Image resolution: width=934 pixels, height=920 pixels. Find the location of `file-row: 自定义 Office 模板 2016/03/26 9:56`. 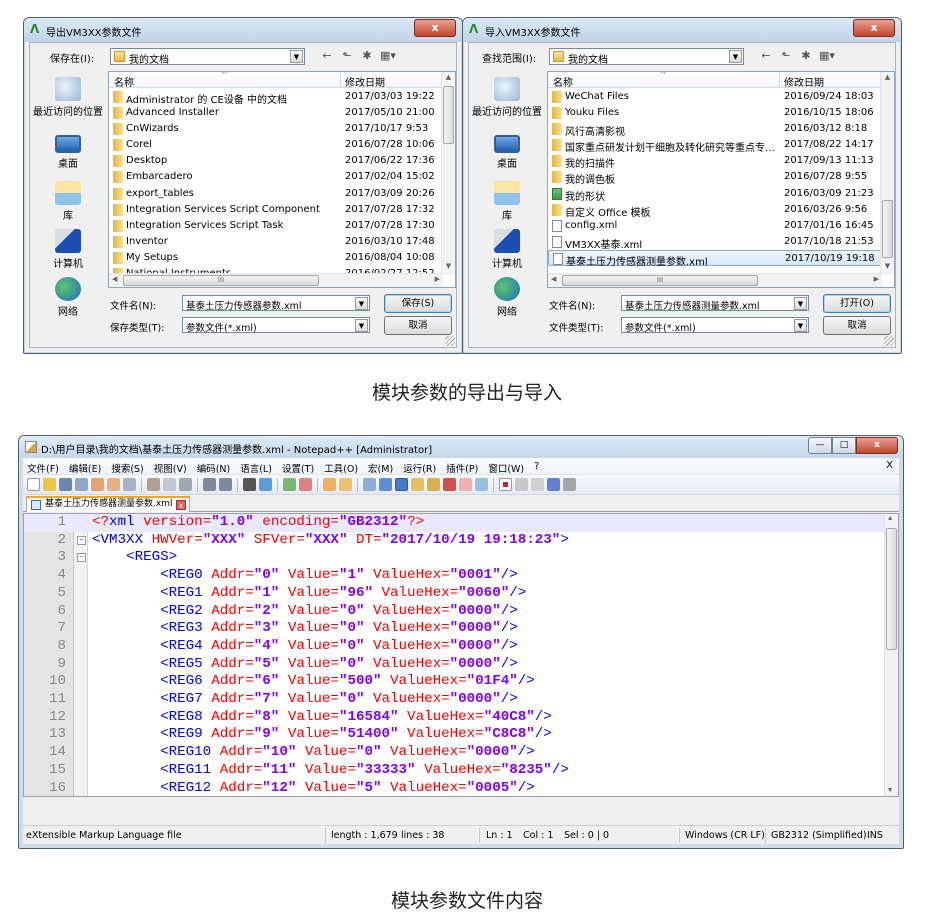

file-row: 自定义 Office 模板 2016/03/26 9:56 is located at coordinates (715, 210).